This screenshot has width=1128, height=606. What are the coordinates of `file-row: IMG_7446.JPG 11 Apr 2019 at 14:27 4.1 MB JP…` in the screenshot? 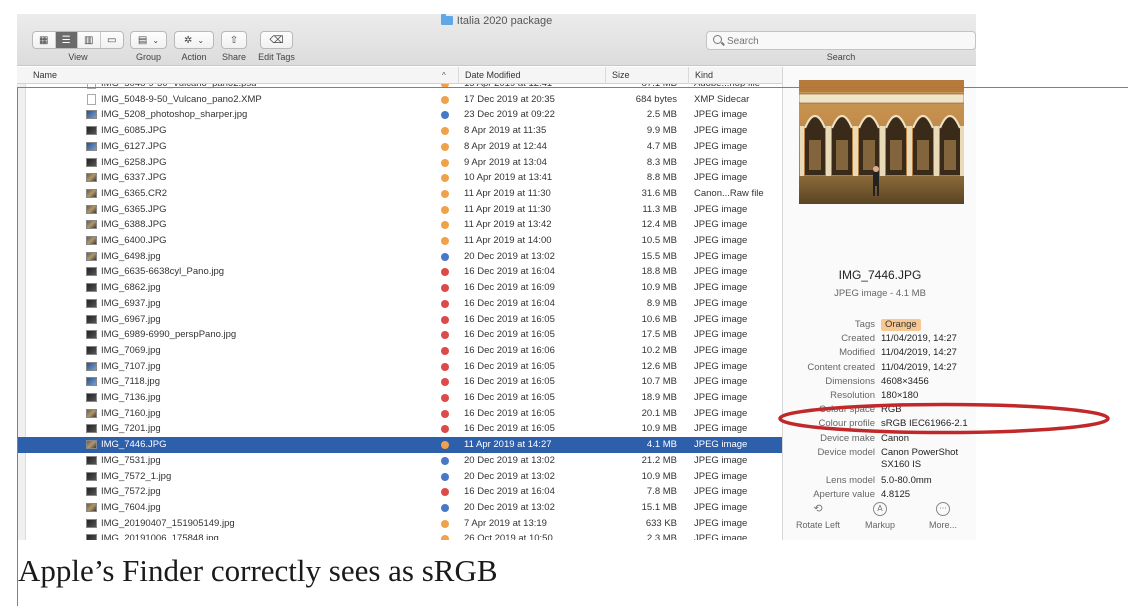 It's located at (399, 445).